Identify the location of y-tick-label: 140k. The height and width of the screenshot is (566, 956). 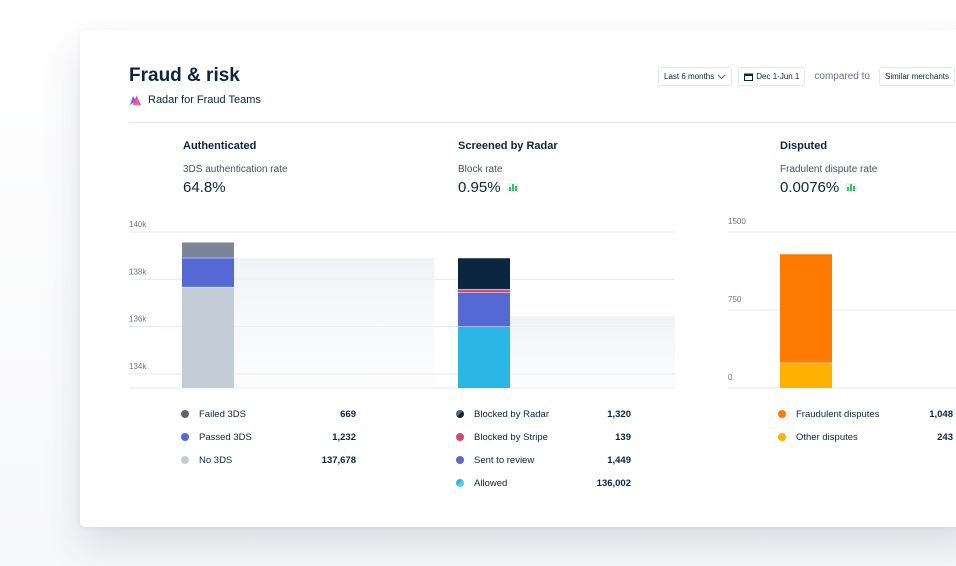
(138, 224).